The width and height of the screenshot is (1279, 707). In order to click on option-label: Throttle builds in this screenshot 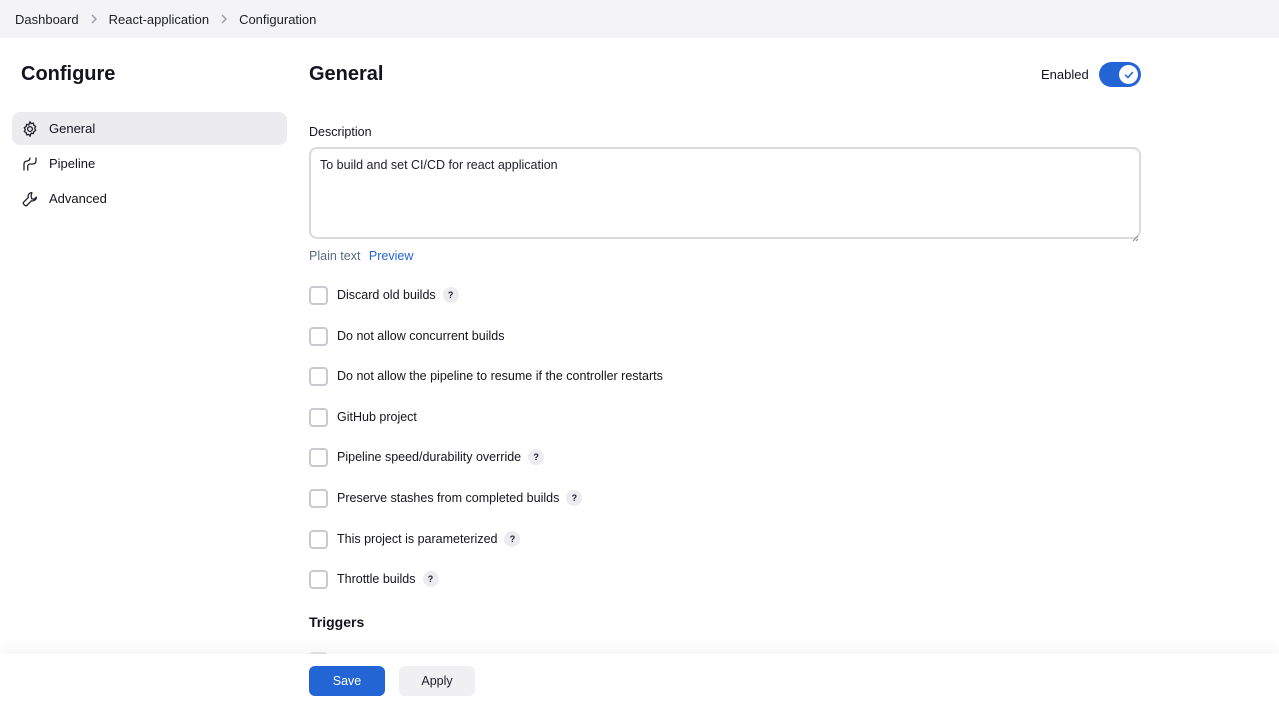, I will do `click(376, 579)`.